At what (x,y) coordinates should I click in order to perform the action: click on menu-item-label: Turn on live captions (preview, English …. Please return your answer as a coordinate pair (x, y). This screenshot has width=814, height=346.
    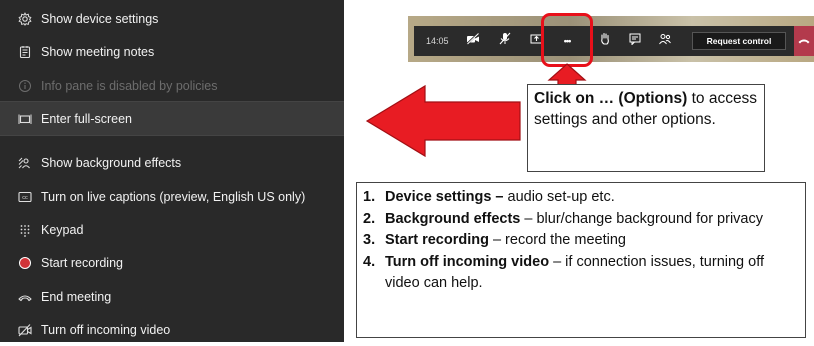
    Looking at the image, I should click on (173, 196).